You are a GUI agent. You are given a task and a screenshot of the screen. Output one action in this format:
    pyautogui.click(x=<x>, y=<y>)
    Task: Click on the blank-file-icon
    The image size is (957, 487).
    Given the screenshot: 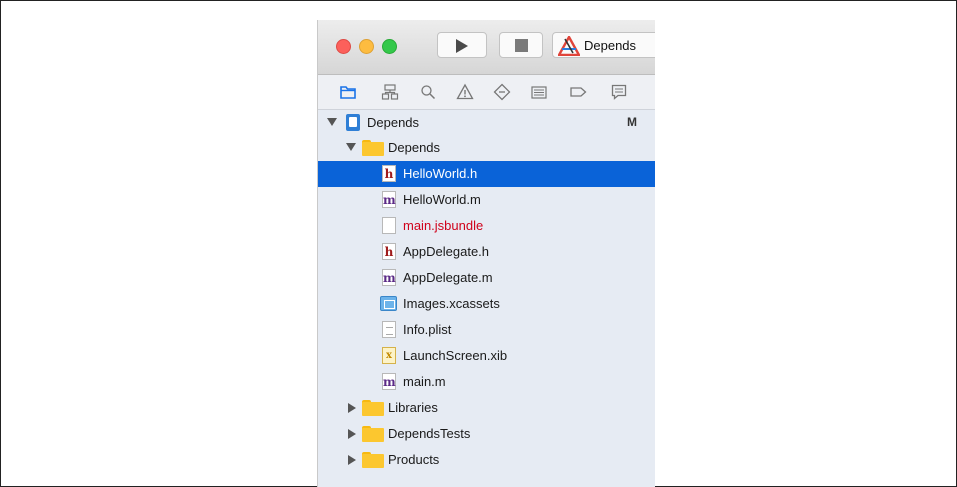 What is the action you would take?
    pyautogui.click(x=389, y=225)
    